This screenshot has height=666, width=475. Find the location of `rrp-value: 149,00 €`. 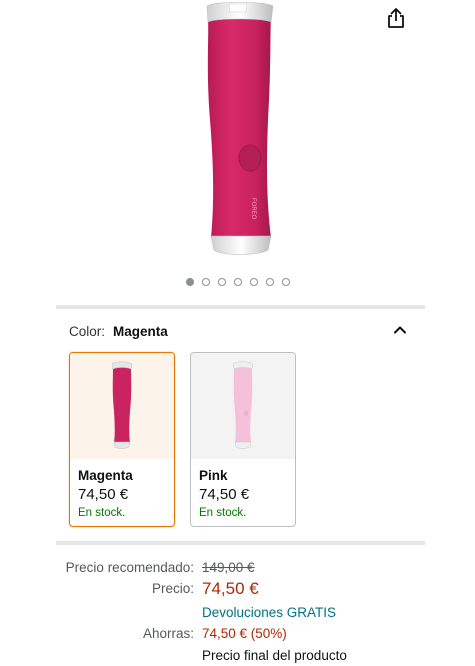

rrp-value: 149,00 € is located at coordinates (228, 567).